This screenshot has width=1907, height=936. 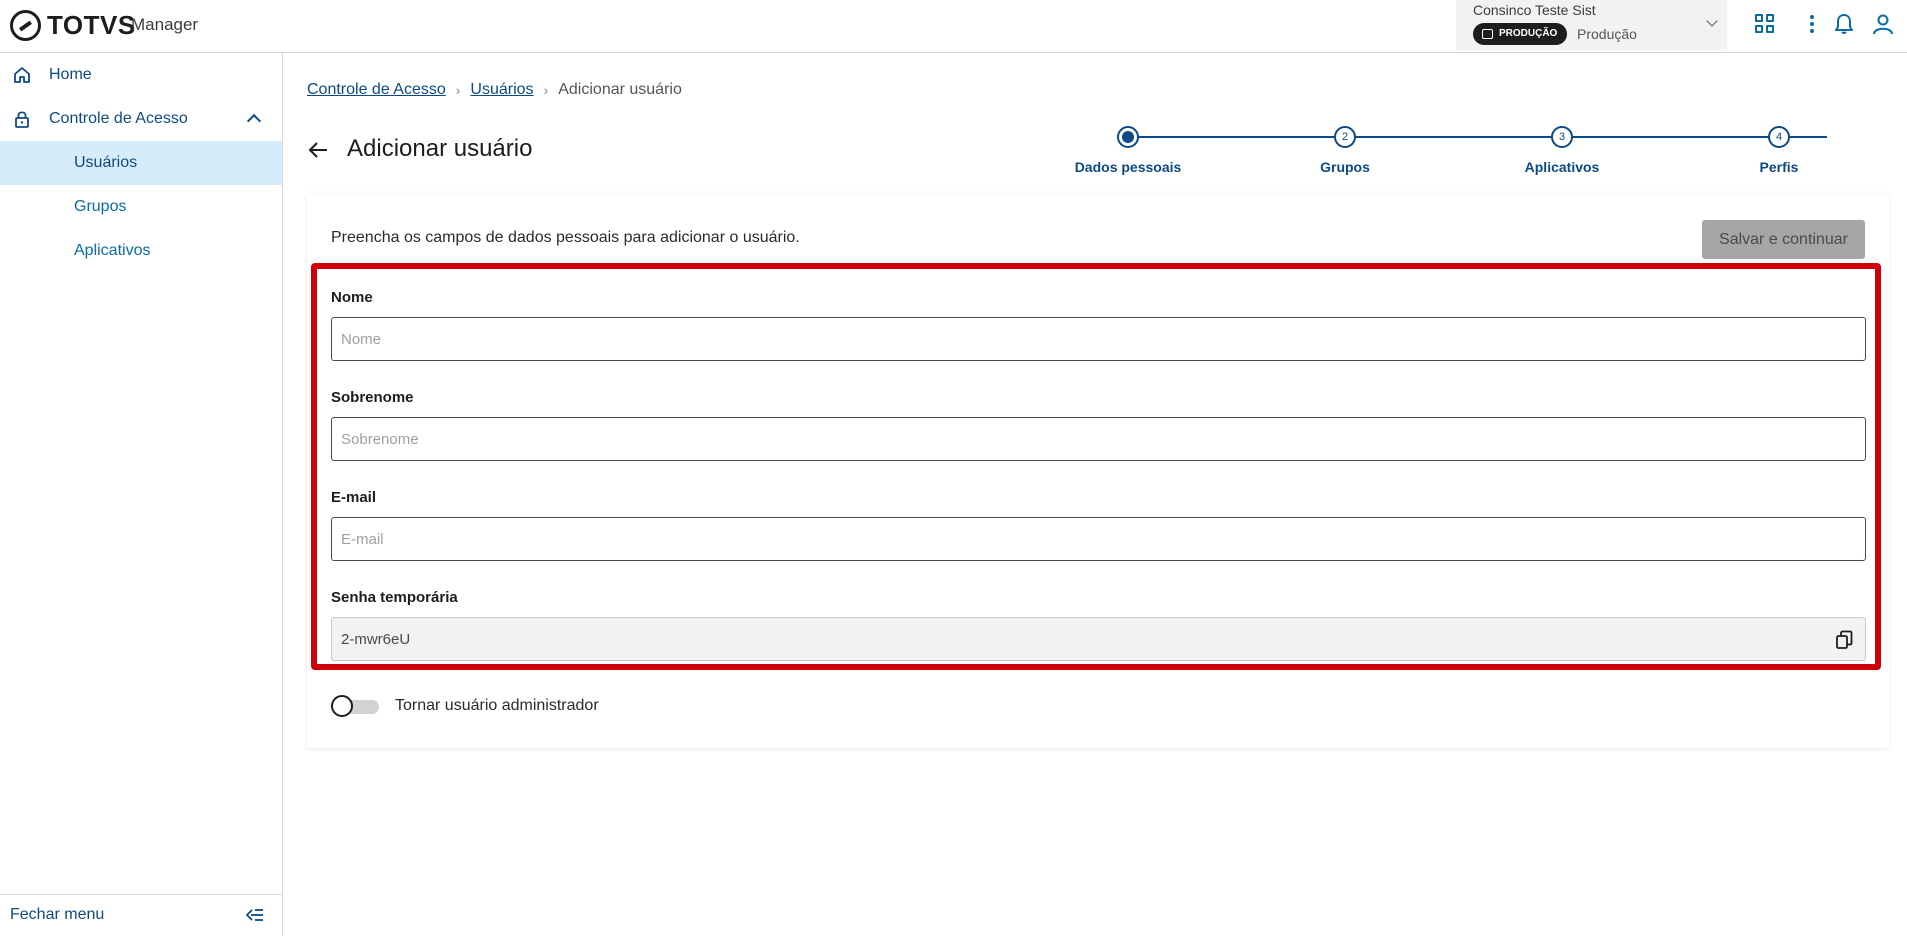 What do you see at coordinates (1779, 137) in the screenshot?
I see `step-4-circle: 4` at bounding box center [1779, 137].